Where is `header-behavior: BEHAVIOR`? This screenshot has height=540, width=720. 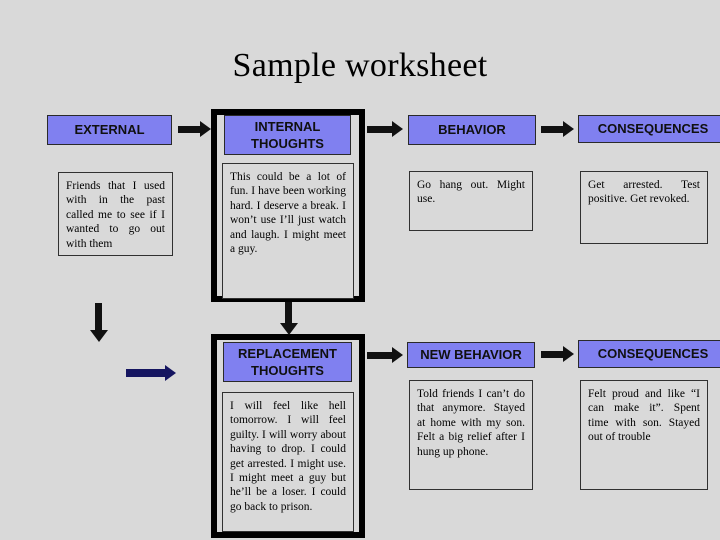
header-behavior: BEHAVIOR is located at coordinates (472, 130).